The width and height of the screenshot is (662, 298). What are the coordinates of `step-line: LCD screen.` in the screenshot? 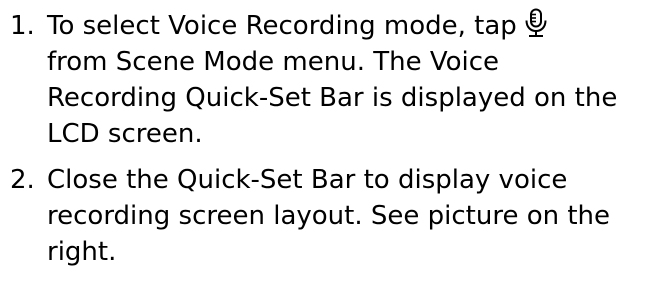 It's located at (125, 134).